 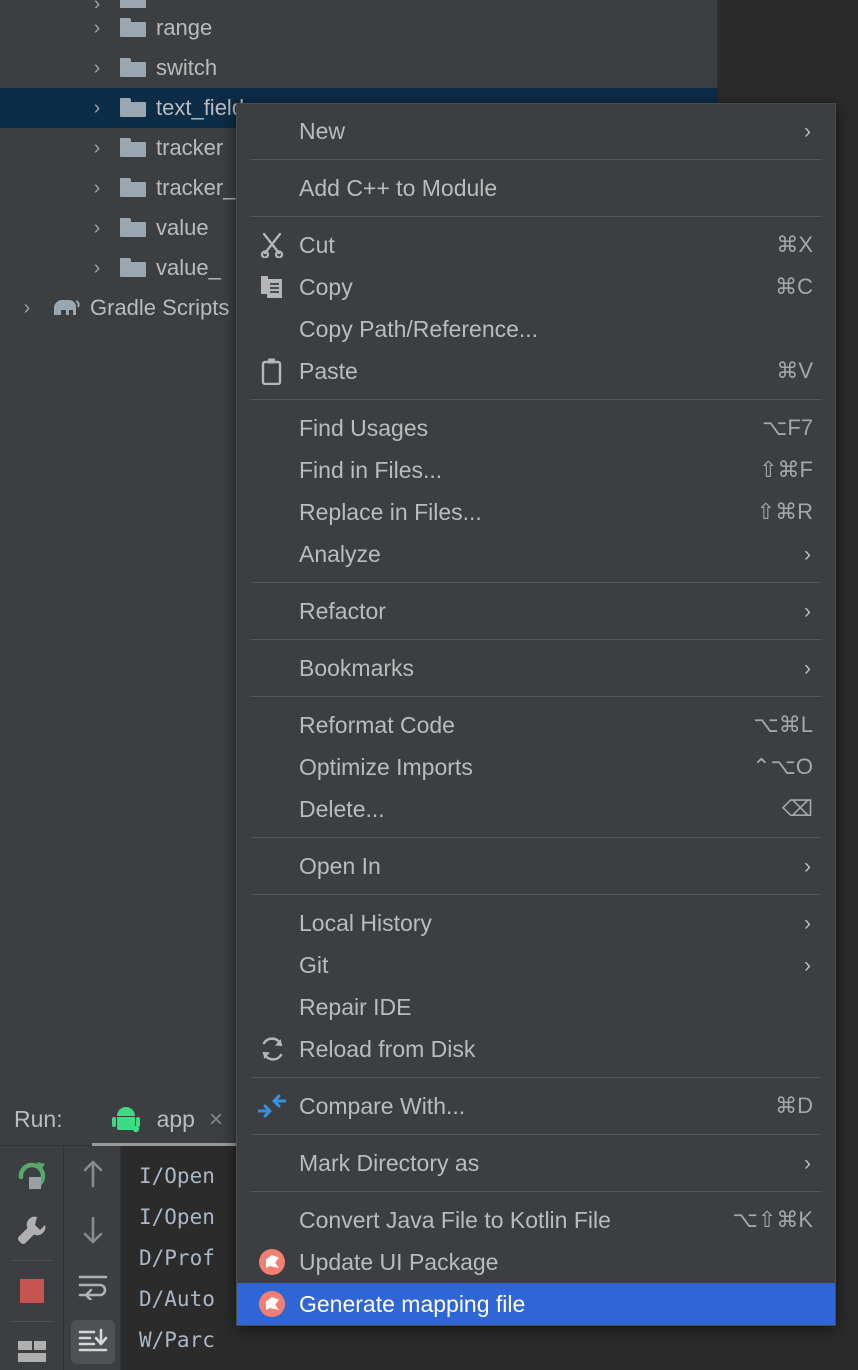 What do you see at coordinates (93, 1230) in the screenshot?
I see `arrow-down-icon` at bounding box center [93, 1230].